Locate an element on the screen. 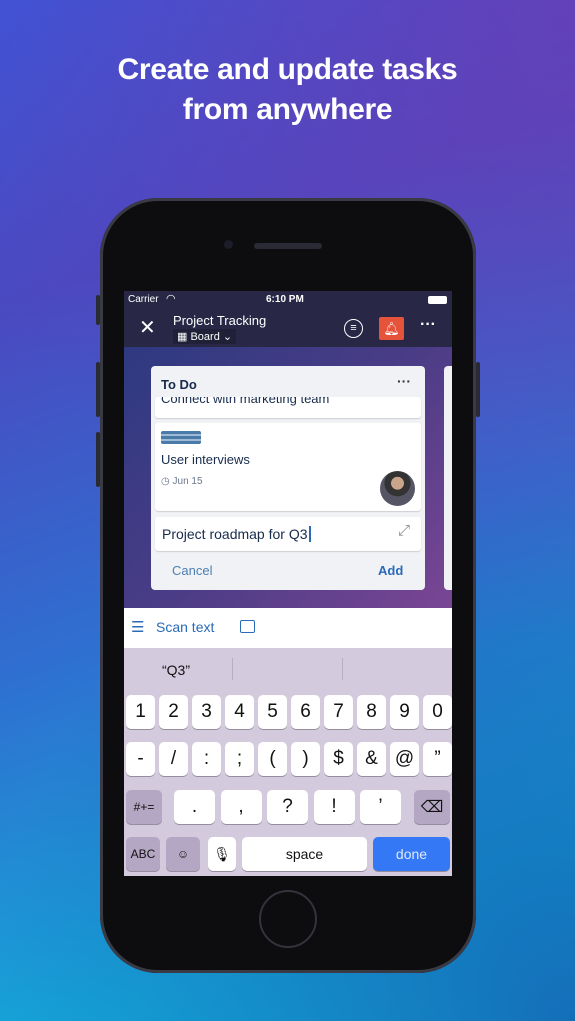 This screenshot has width=575, height=1021. suggestion-bar: ☰ Scan text is located at coordinates (288, 628).